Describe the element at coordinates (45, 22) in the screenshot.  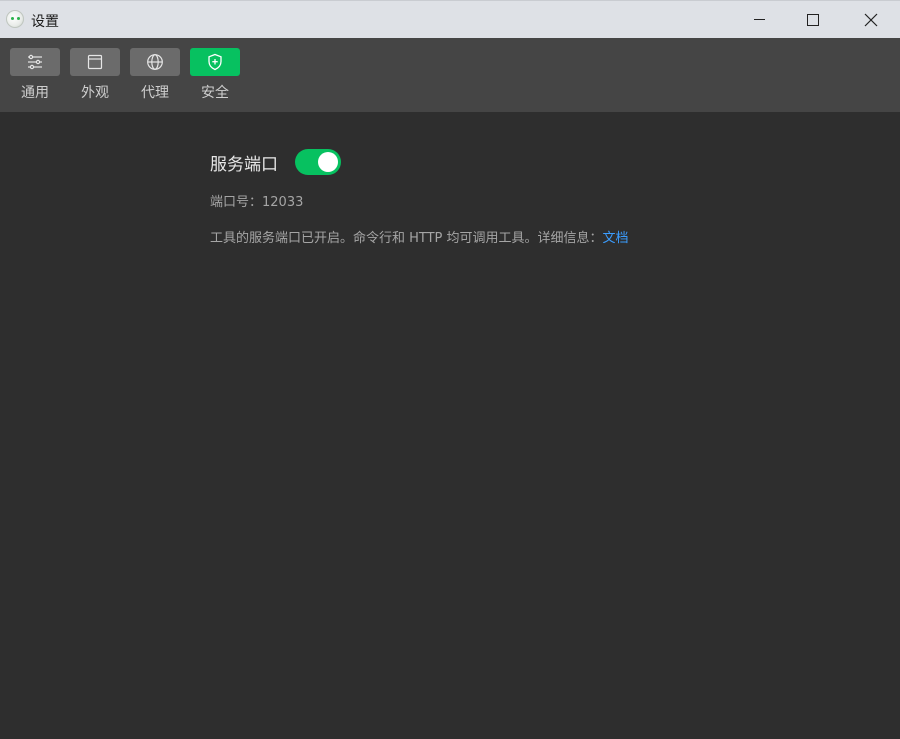
I see `window-title: 设置` at that location.